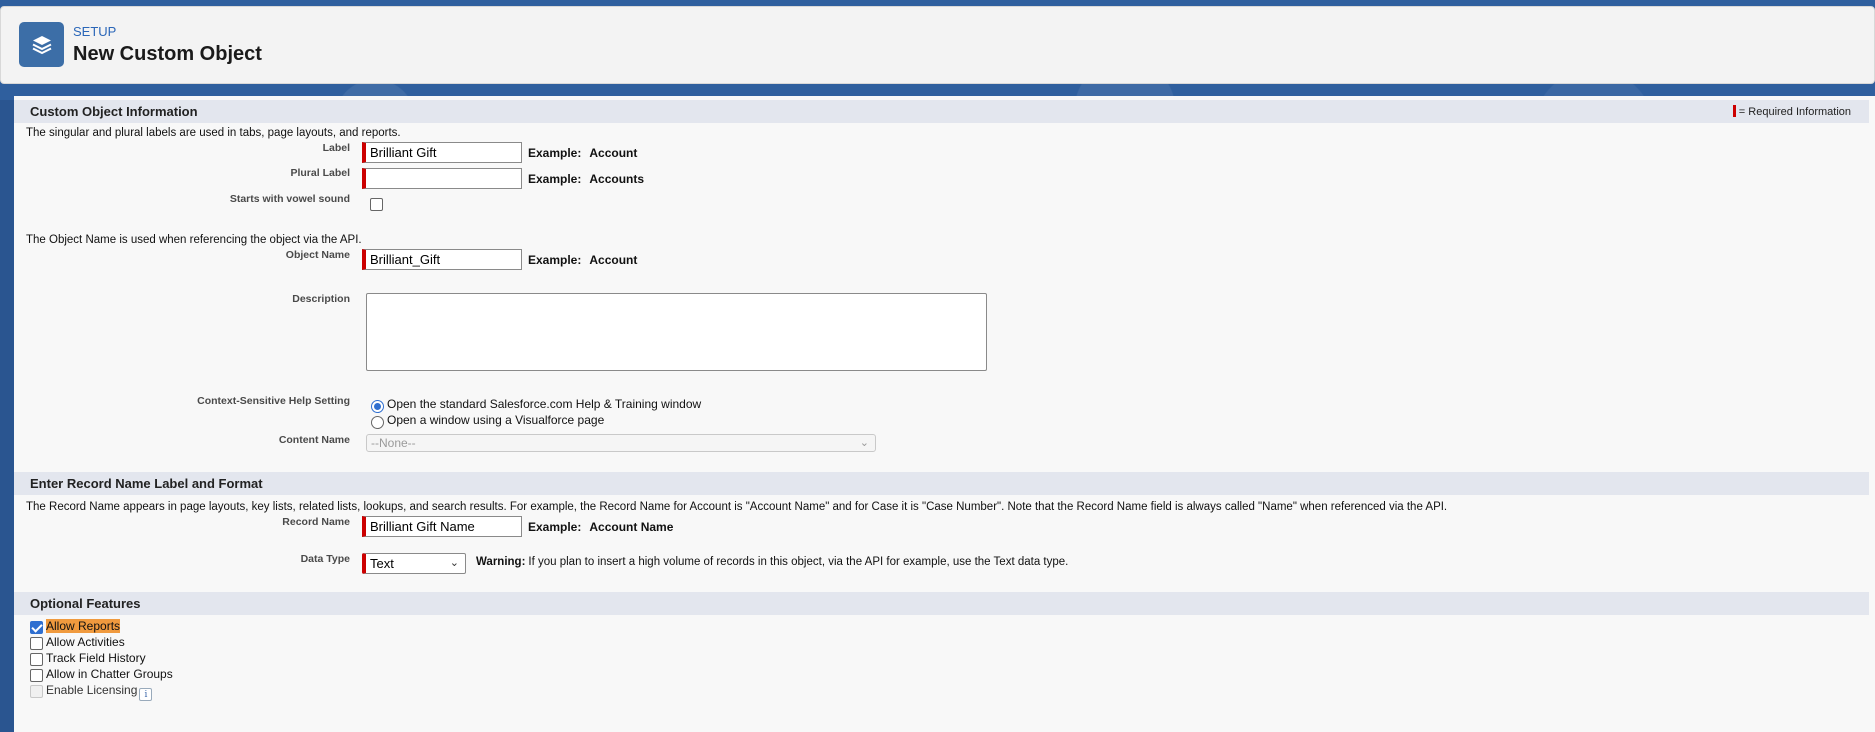  Describe the element at coordinates (36, 643) in the screenshot. I see `allow-activities-checkbox` at that location.